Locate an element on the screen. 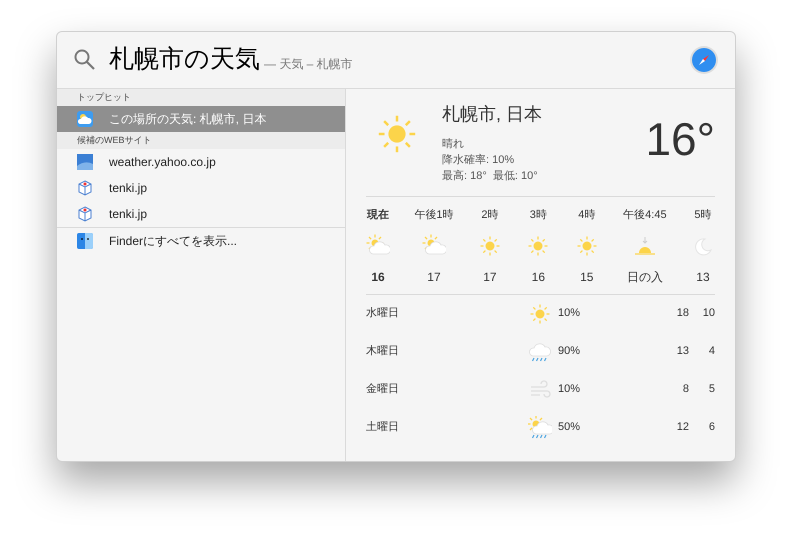  low-temperature: 6 is located at coordinates (711, 428).